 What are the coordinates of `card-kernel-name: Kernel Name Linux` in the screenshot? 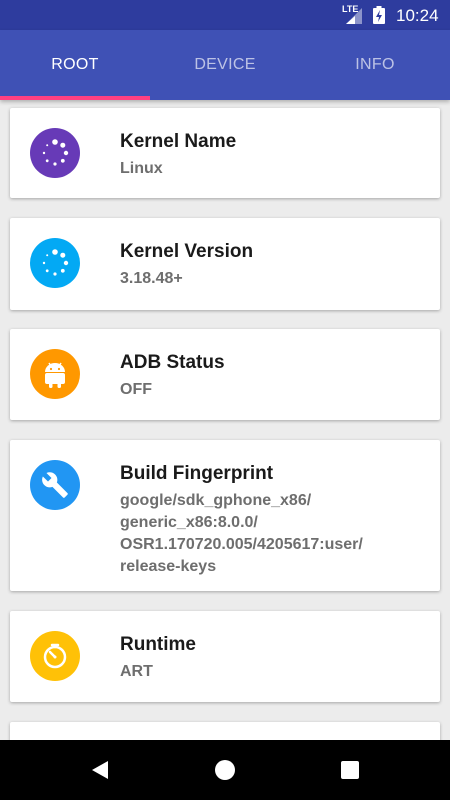 It's located at (225, 153).